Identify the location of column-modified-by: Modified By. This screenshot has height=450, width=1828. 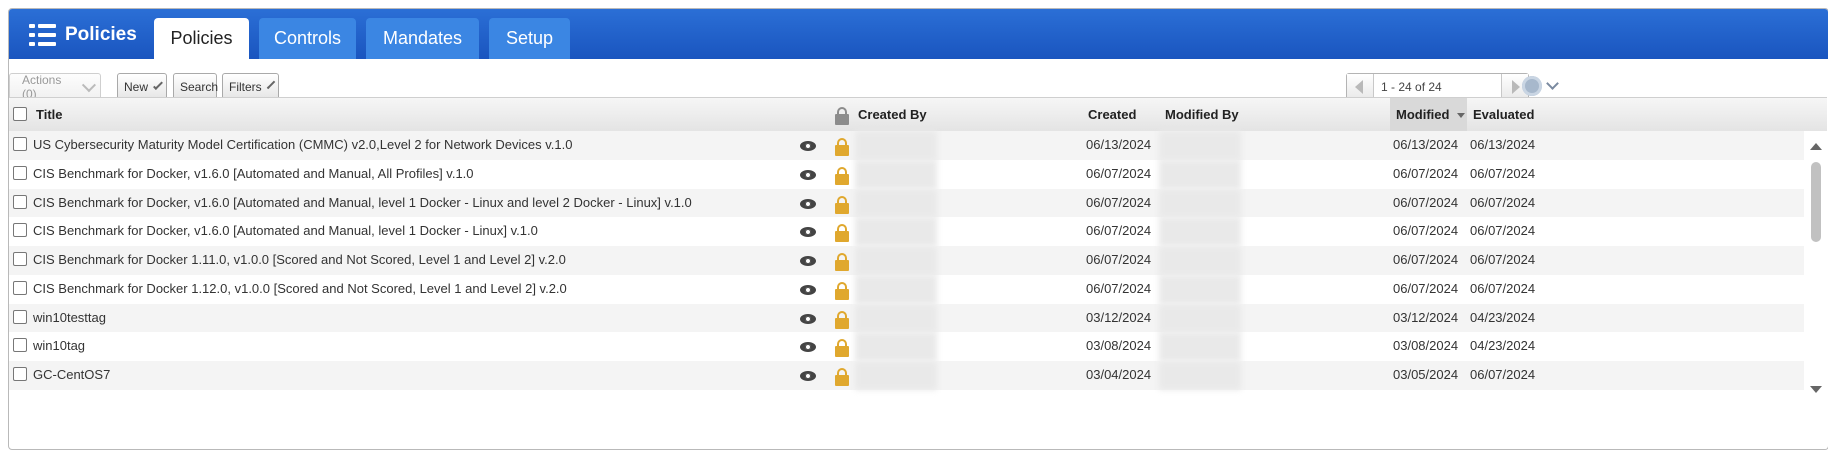
(1202, 114).